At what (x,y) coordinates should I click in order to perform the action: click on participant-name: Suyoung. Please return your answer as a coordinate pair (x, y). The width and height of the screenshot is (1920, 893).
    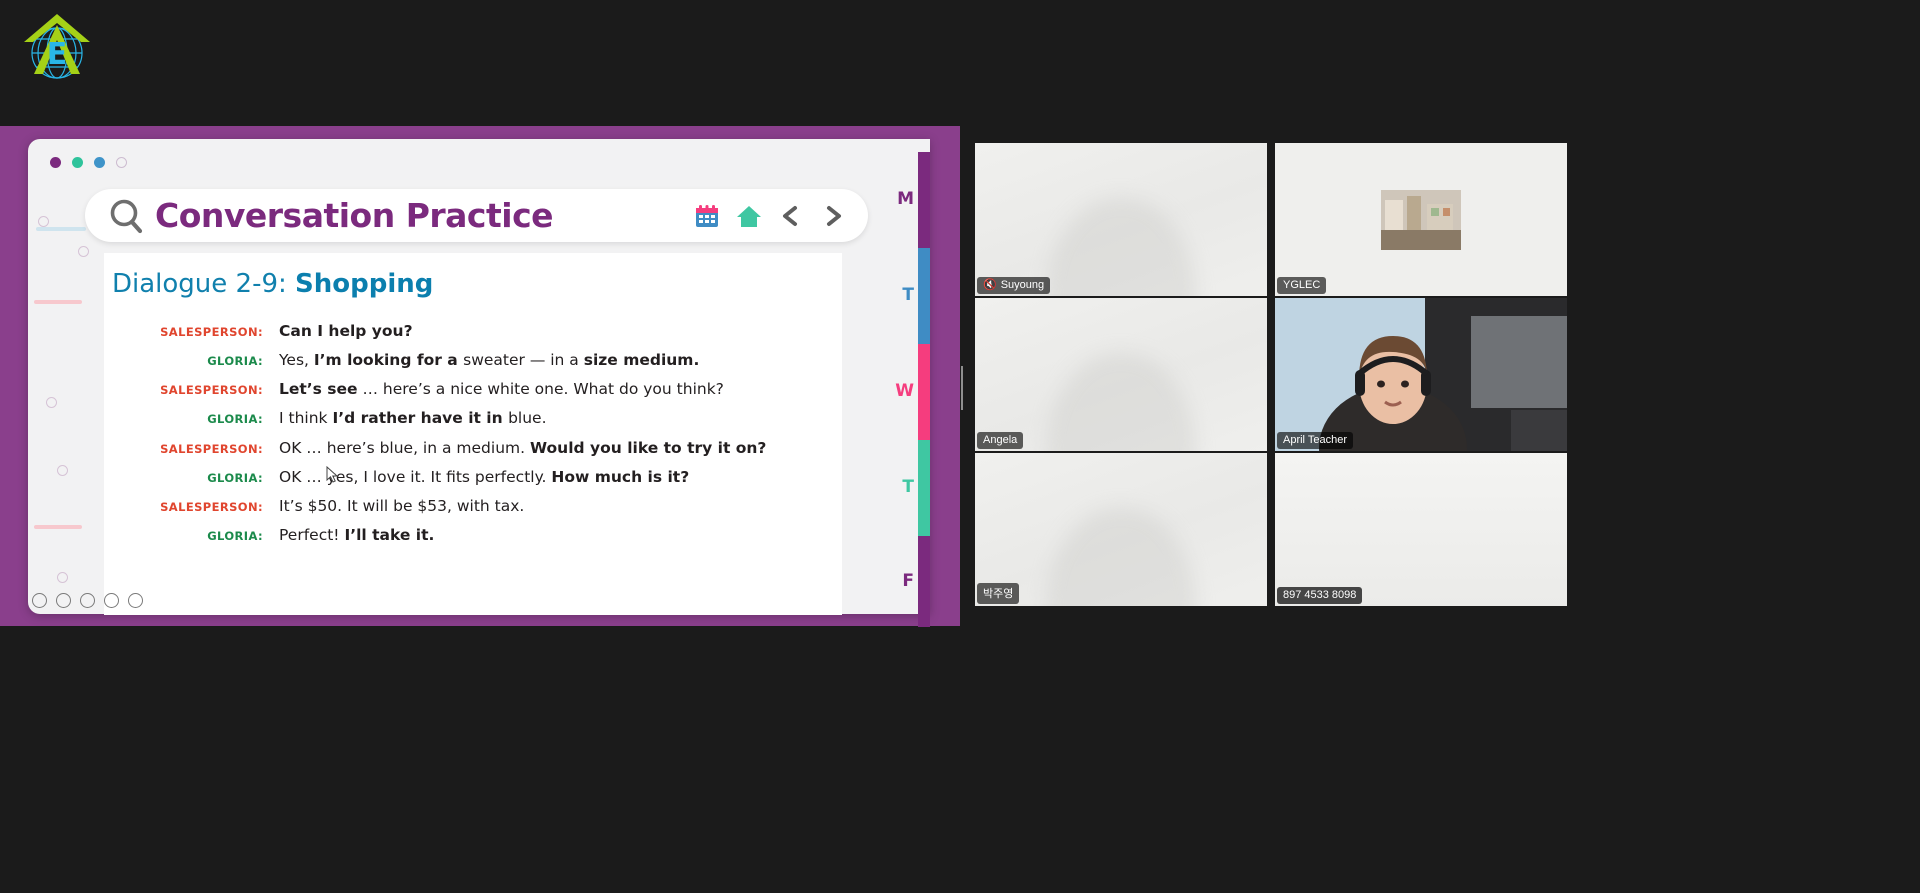
    Looking at the image, I should click on (1022, 285).